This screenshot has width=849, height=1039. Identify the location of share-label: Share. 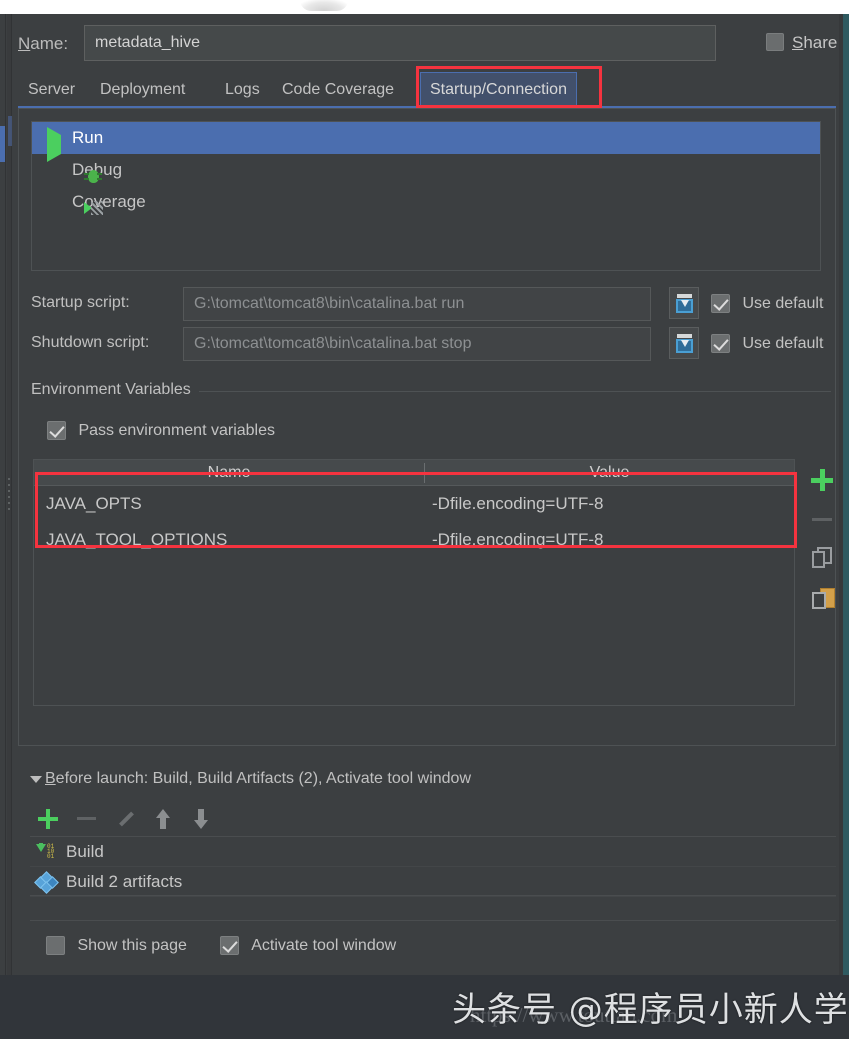
(815, 42).